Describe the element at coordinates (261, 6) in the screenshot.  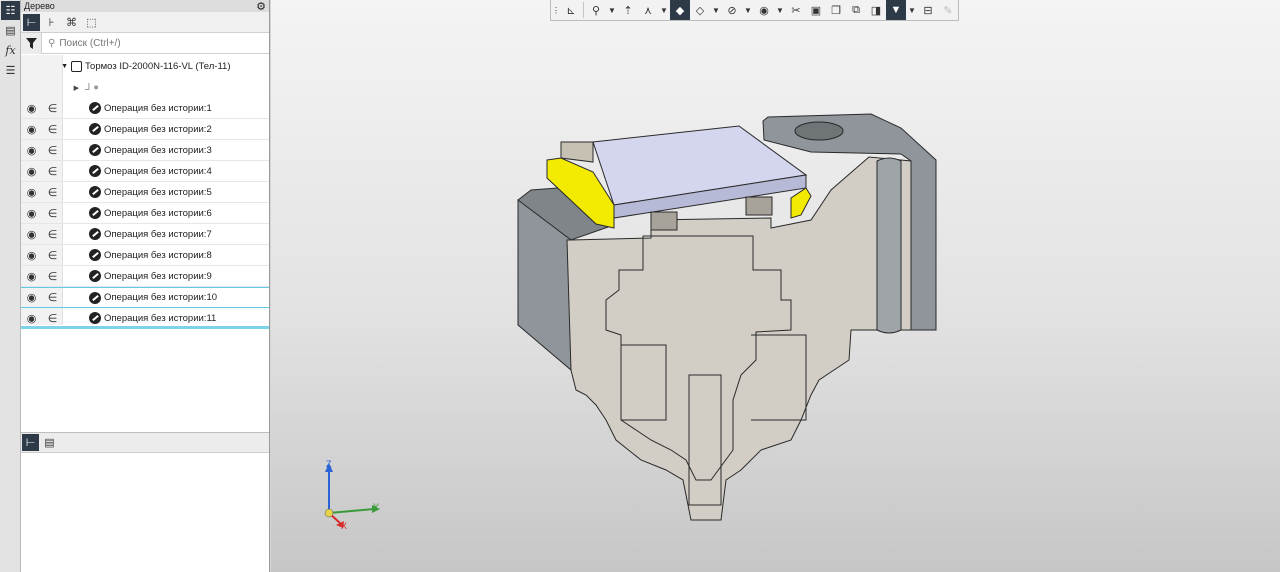
I see `gear-icon: ⚙` at that location.